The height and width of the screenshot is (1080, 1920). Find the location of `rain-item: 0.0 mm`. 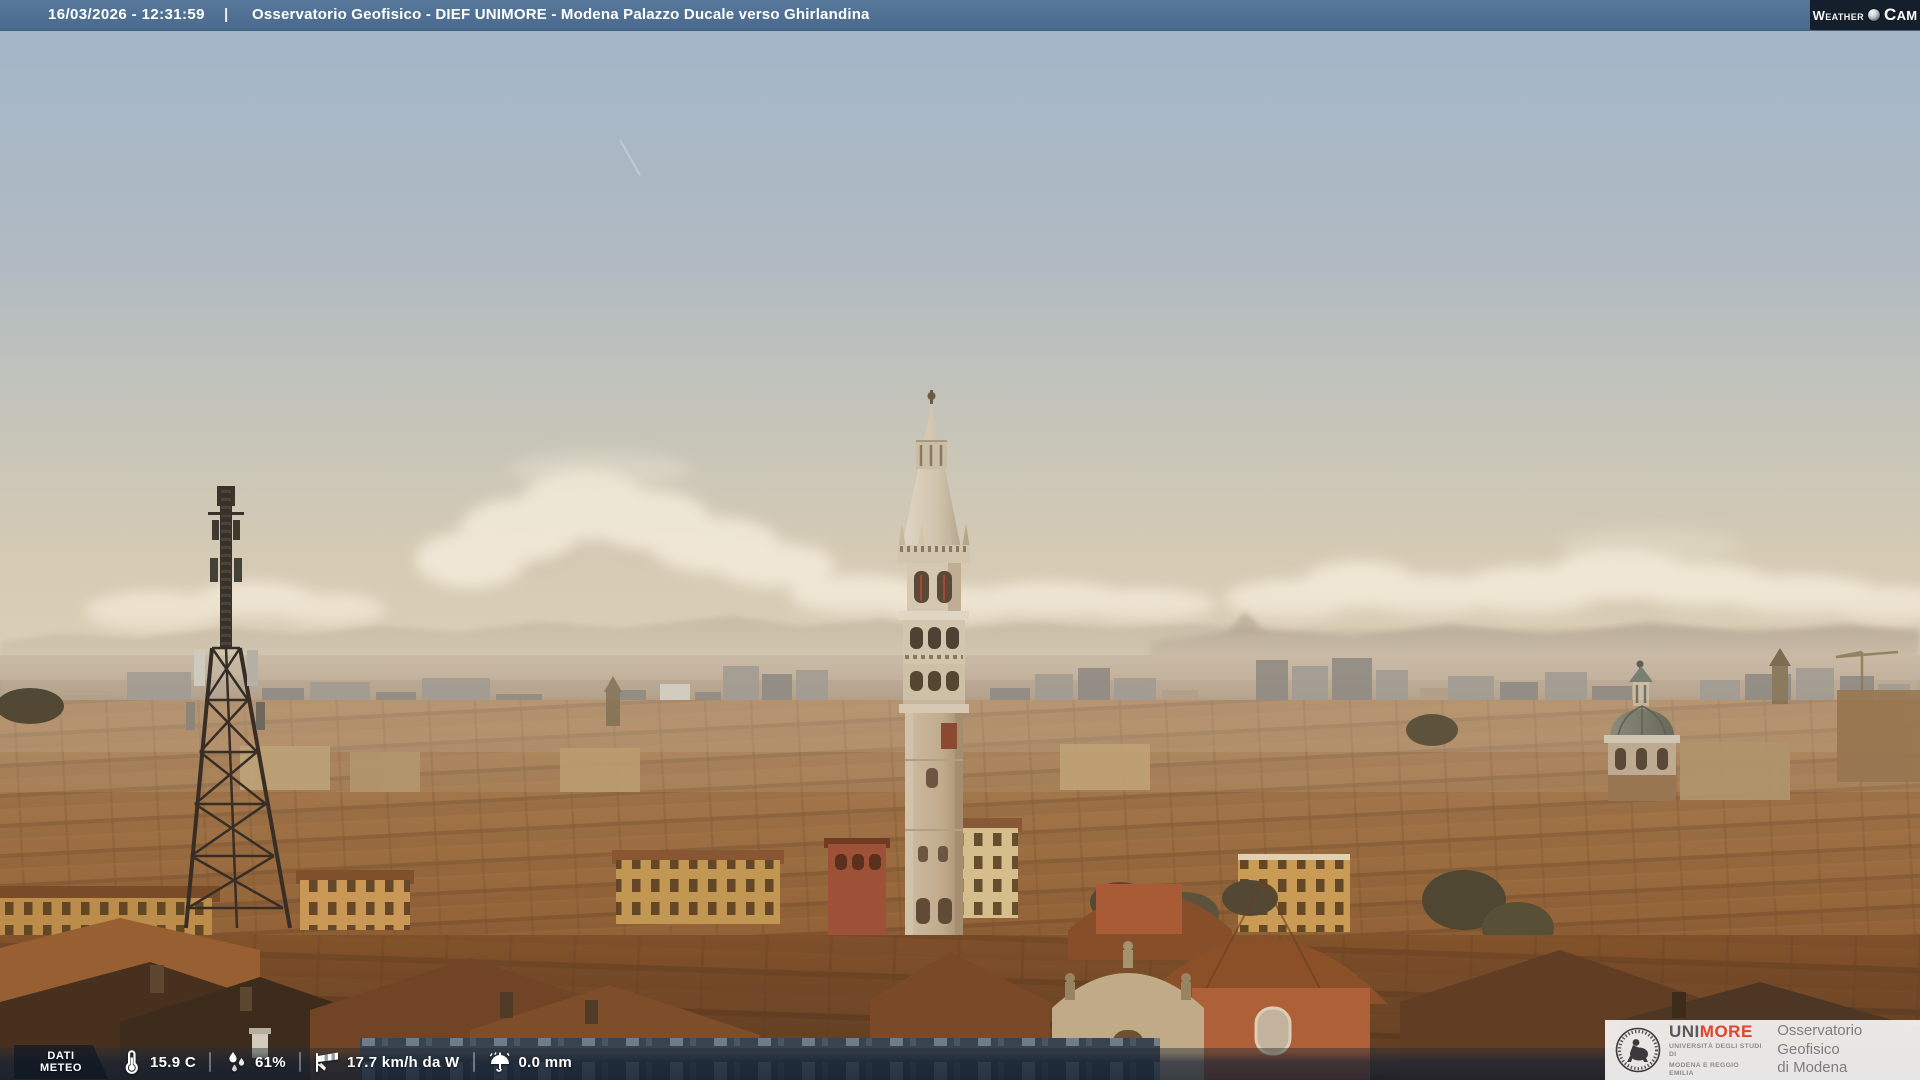

rain-item: 0.0 mm is located at coordinates (530, 1062).